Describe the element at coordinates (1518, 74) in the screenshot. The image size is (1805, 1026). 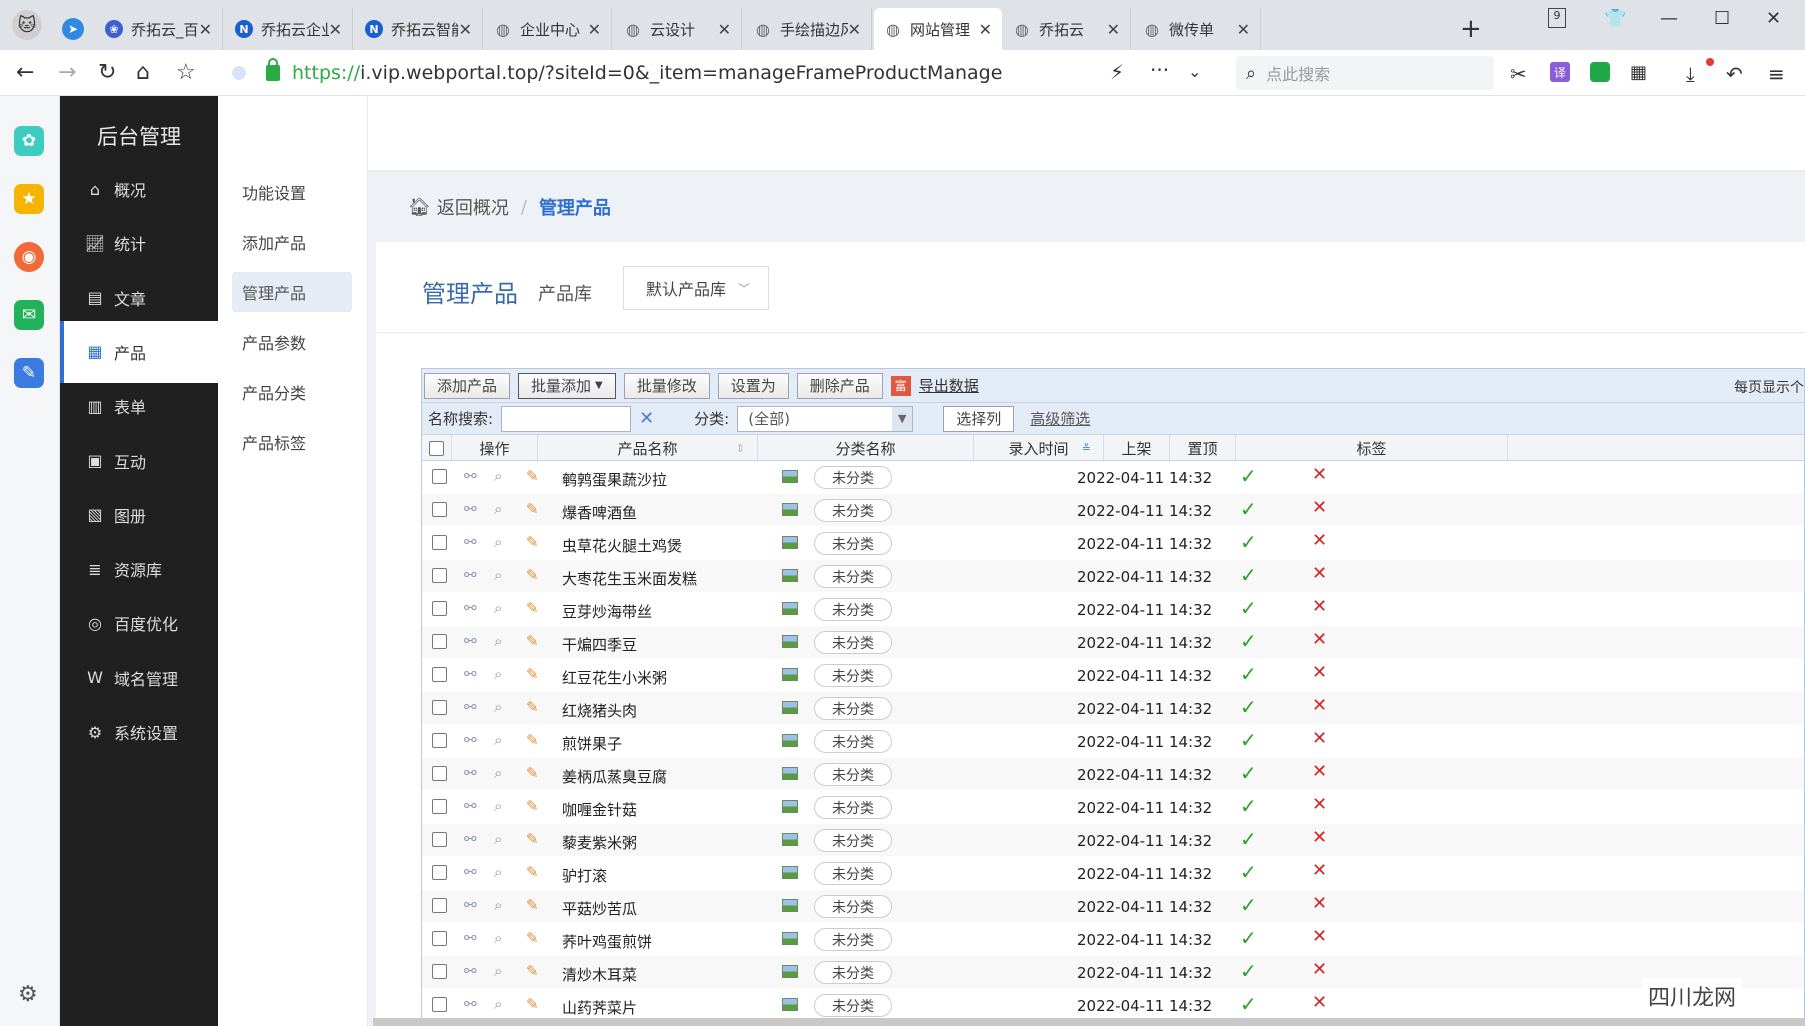
I see `scissors-icon: ✂` at that location.